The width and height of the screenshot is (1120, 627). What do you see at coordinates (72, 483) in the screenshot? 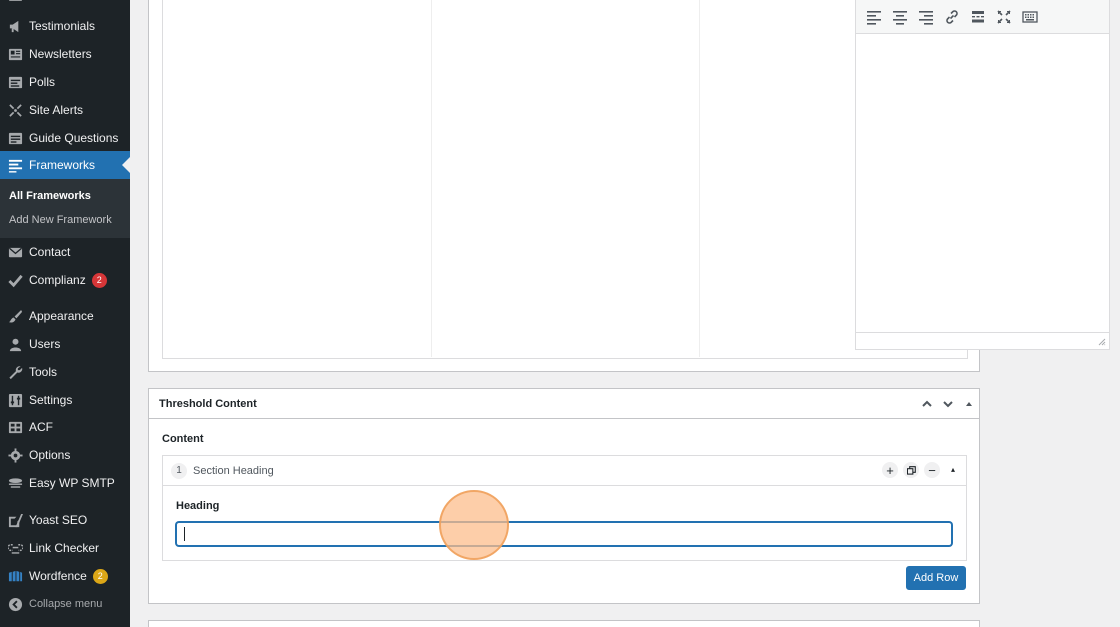
I see `sidebar-item-label: Easy WP SMTP` at bounding box center [72, 483].